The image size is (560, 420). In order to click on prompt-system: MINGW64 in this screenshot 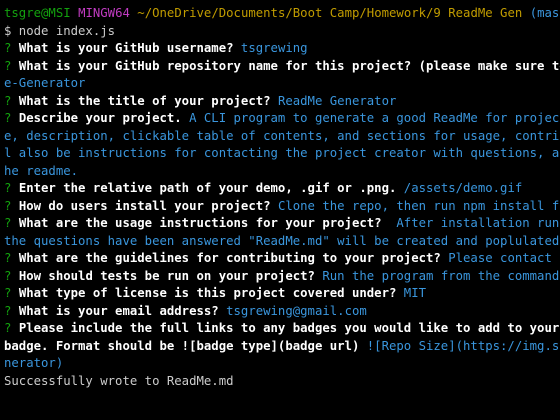, I will do `click(104, 13)`.